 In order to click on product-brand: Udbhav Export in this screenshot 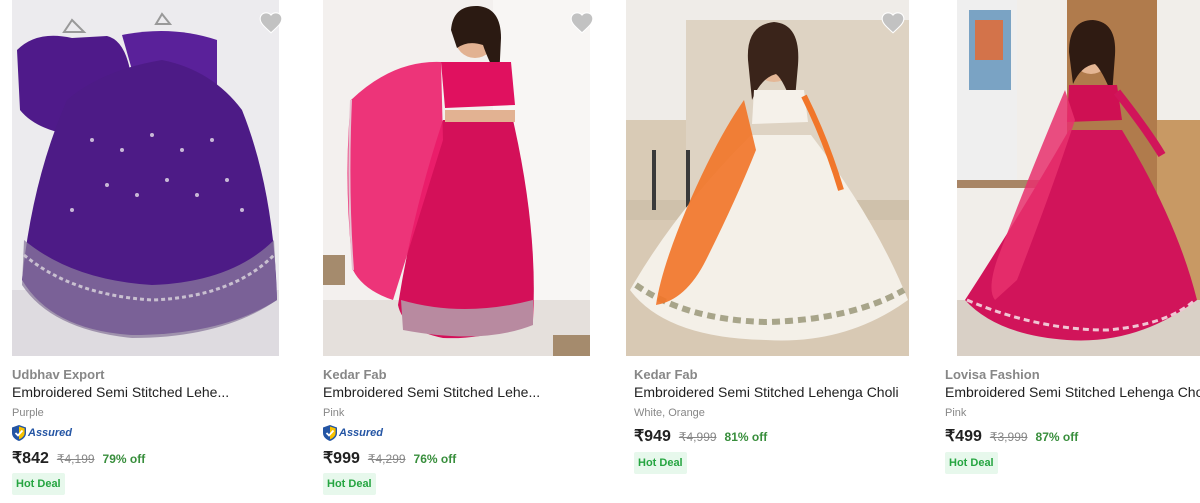, I will do `click(58, 374)`.